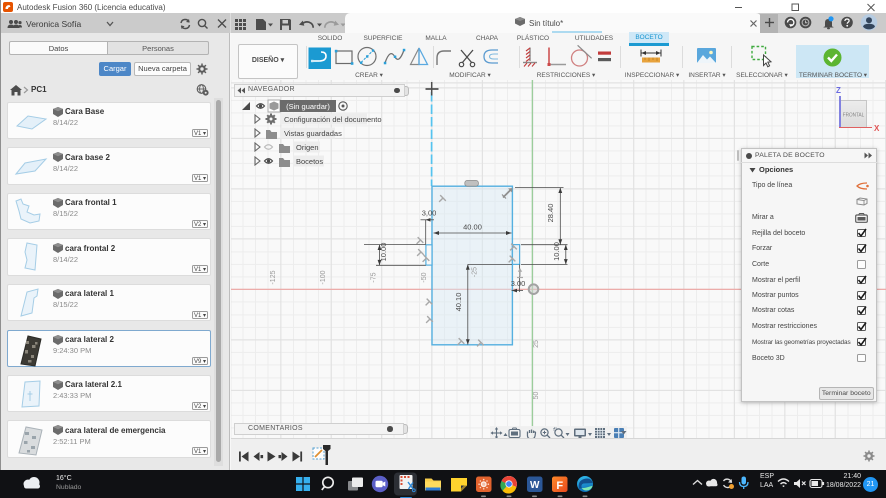  I want to click on svg-text: -50, so click(424, 277).